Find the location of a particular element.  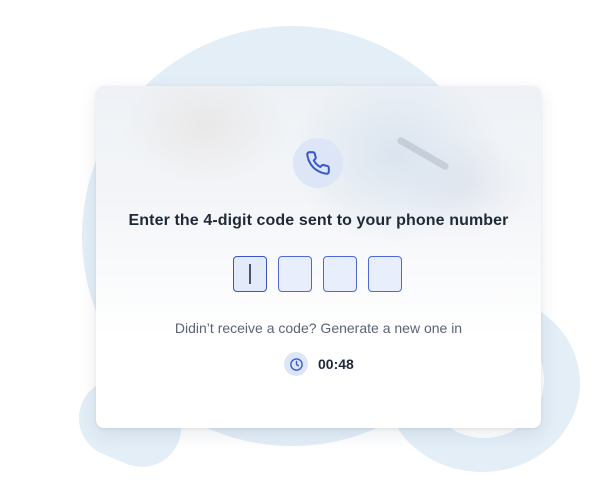

clock-icon is located at coordinates (296, 364).